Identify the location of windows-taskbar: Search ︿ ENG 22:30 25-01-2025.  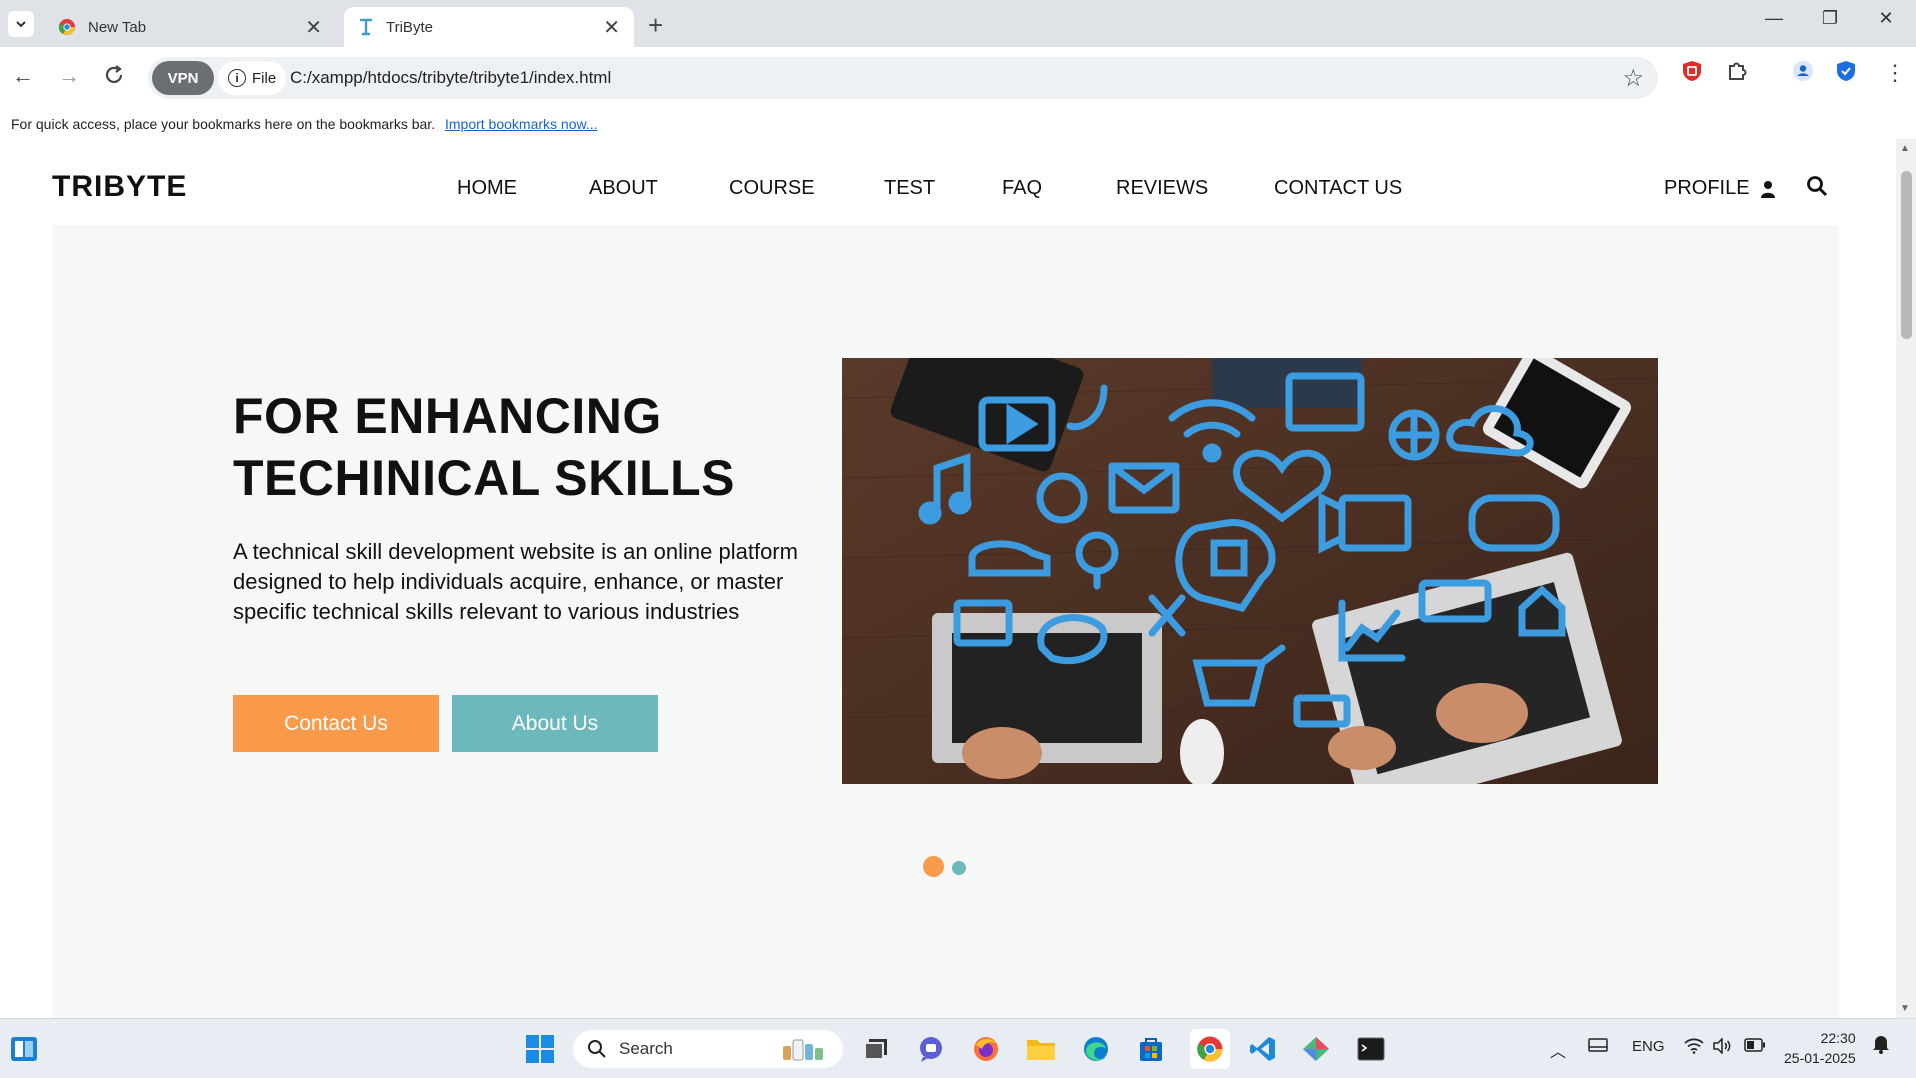
(958, 1048).